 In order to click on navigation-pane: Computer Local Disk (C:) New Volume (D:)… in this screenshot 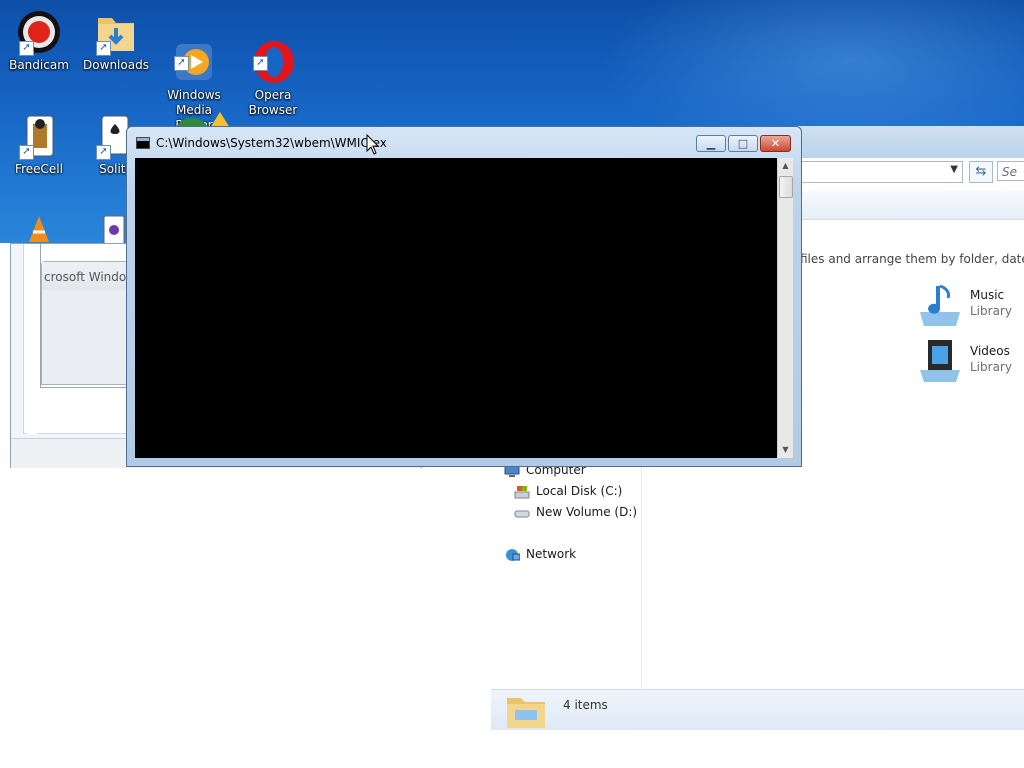, I will do `click(566, 576)`.